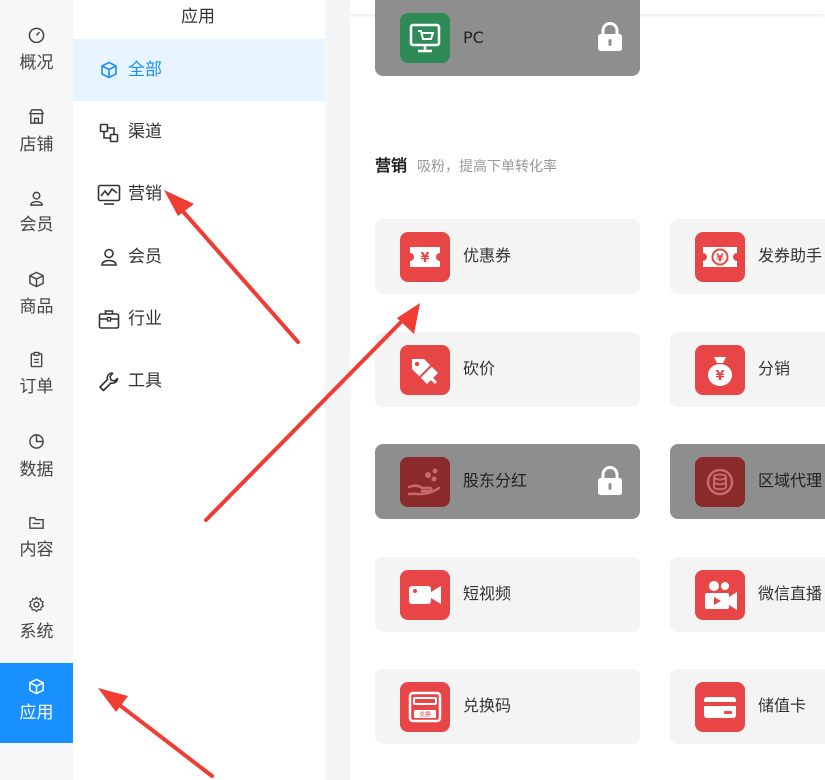 The image size is (825, 780). I want to click on section-header-marketing: 营销 吸粉，提高下单转化率, so click(466, 164).